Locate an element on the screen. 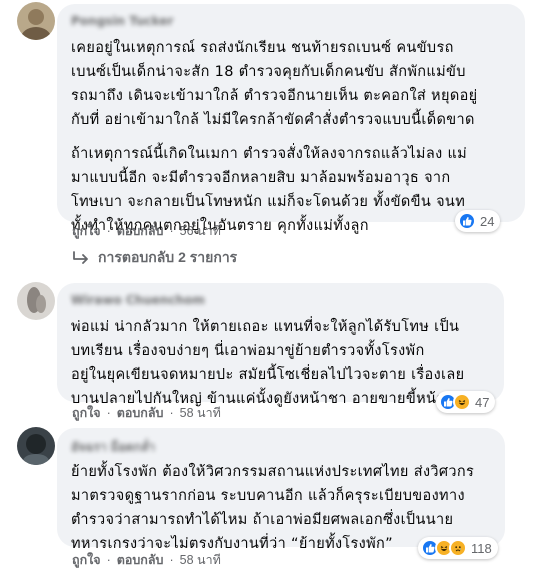 This screenshot has width=545, height=570. comment-author: Wirawo Chuenchom is located at coordinates (280, 301).